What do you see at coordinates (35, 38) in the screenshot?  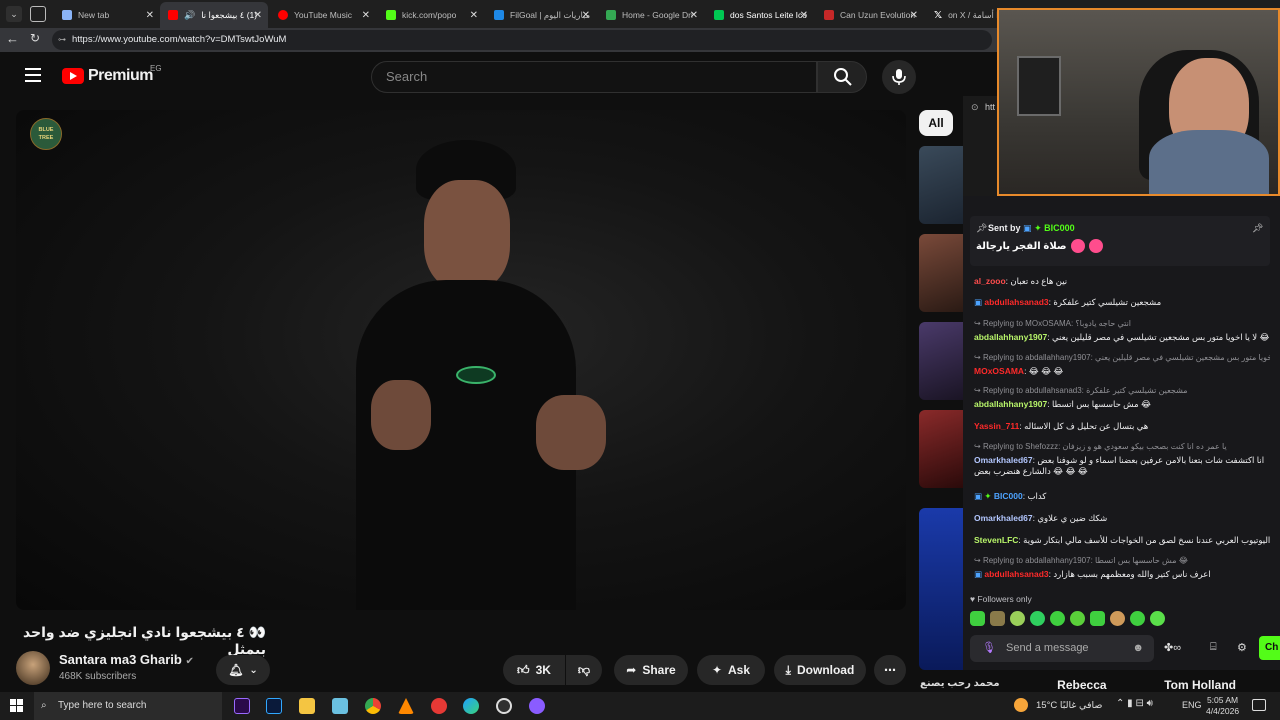 I see `reload-icon: ↻` at bounding box center [35, 38].